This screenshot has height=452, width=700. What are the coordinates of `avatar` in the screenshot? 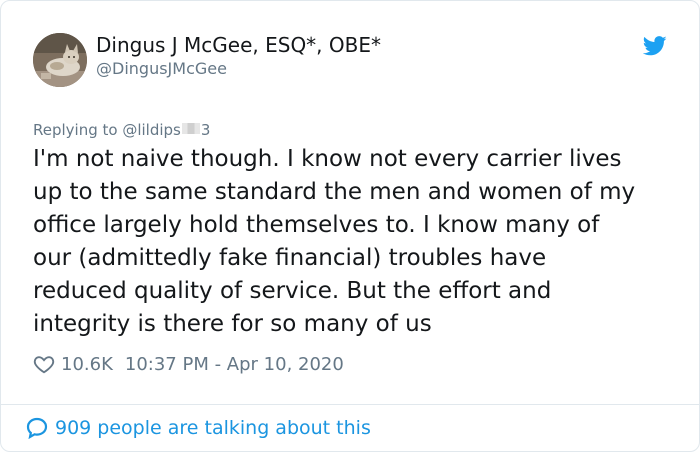 It's located at (60, 60).